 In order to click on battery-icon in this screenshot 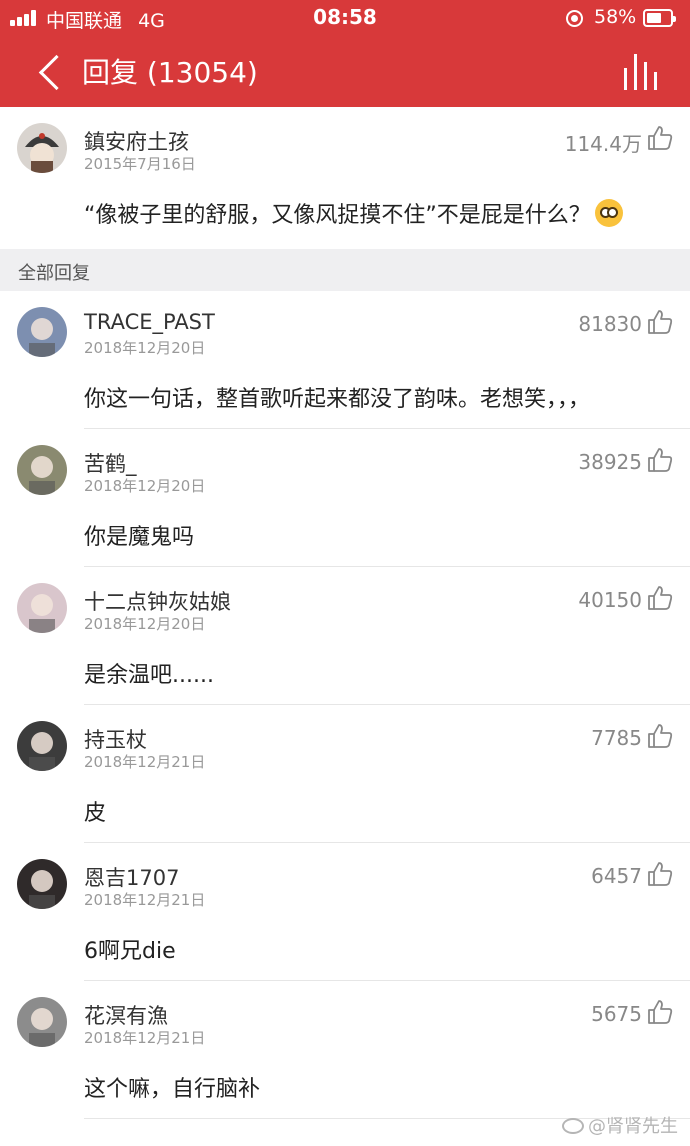, I will do `click(659, 18)`.